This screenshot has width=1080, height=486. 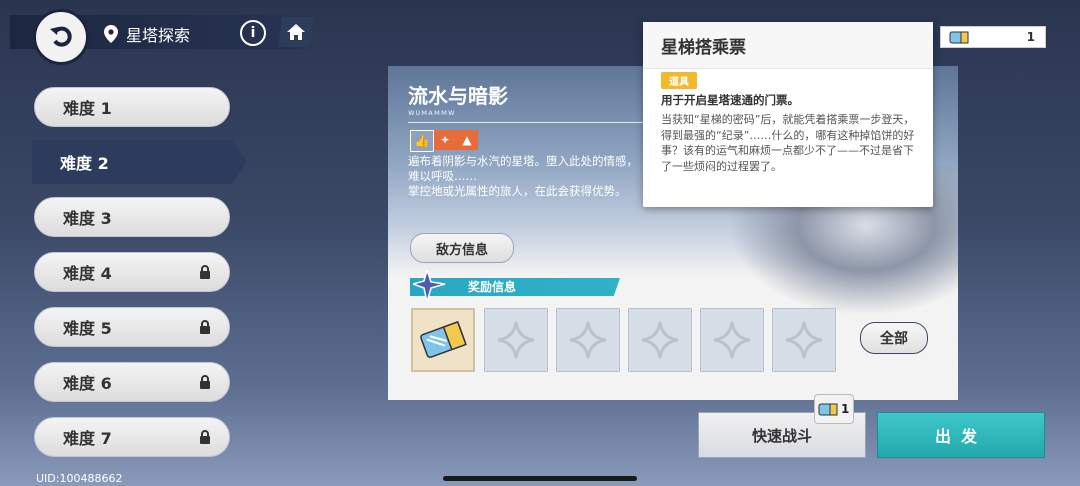 I want to click on quick-battle-ticket-badge: 1, so click(x=834, y=409).